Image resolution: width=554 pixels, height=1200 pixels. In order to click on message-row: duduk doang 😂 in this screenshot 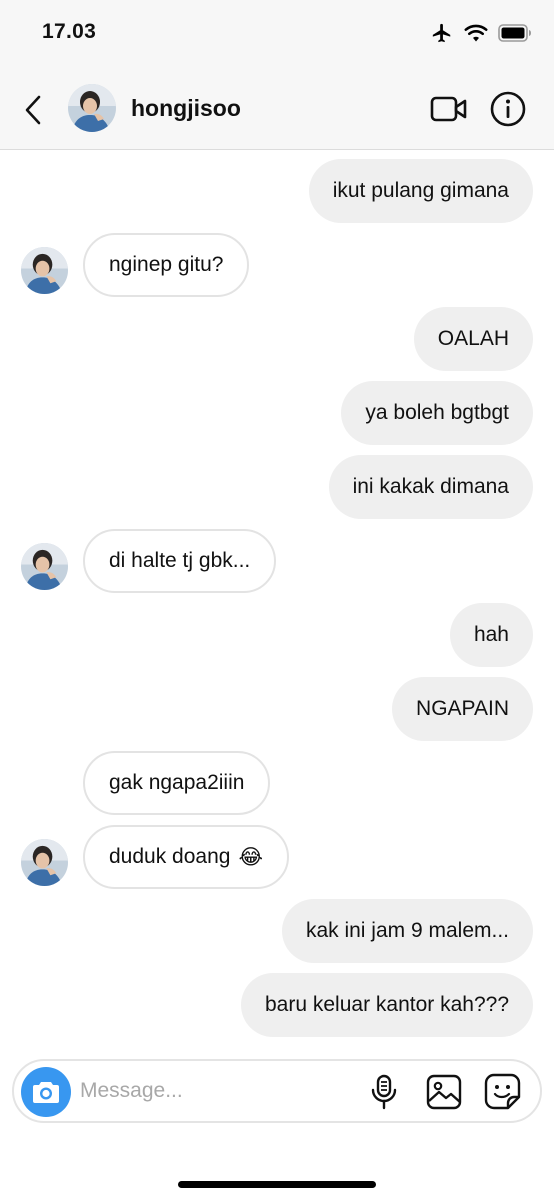, I will do `click(277, 857)`.